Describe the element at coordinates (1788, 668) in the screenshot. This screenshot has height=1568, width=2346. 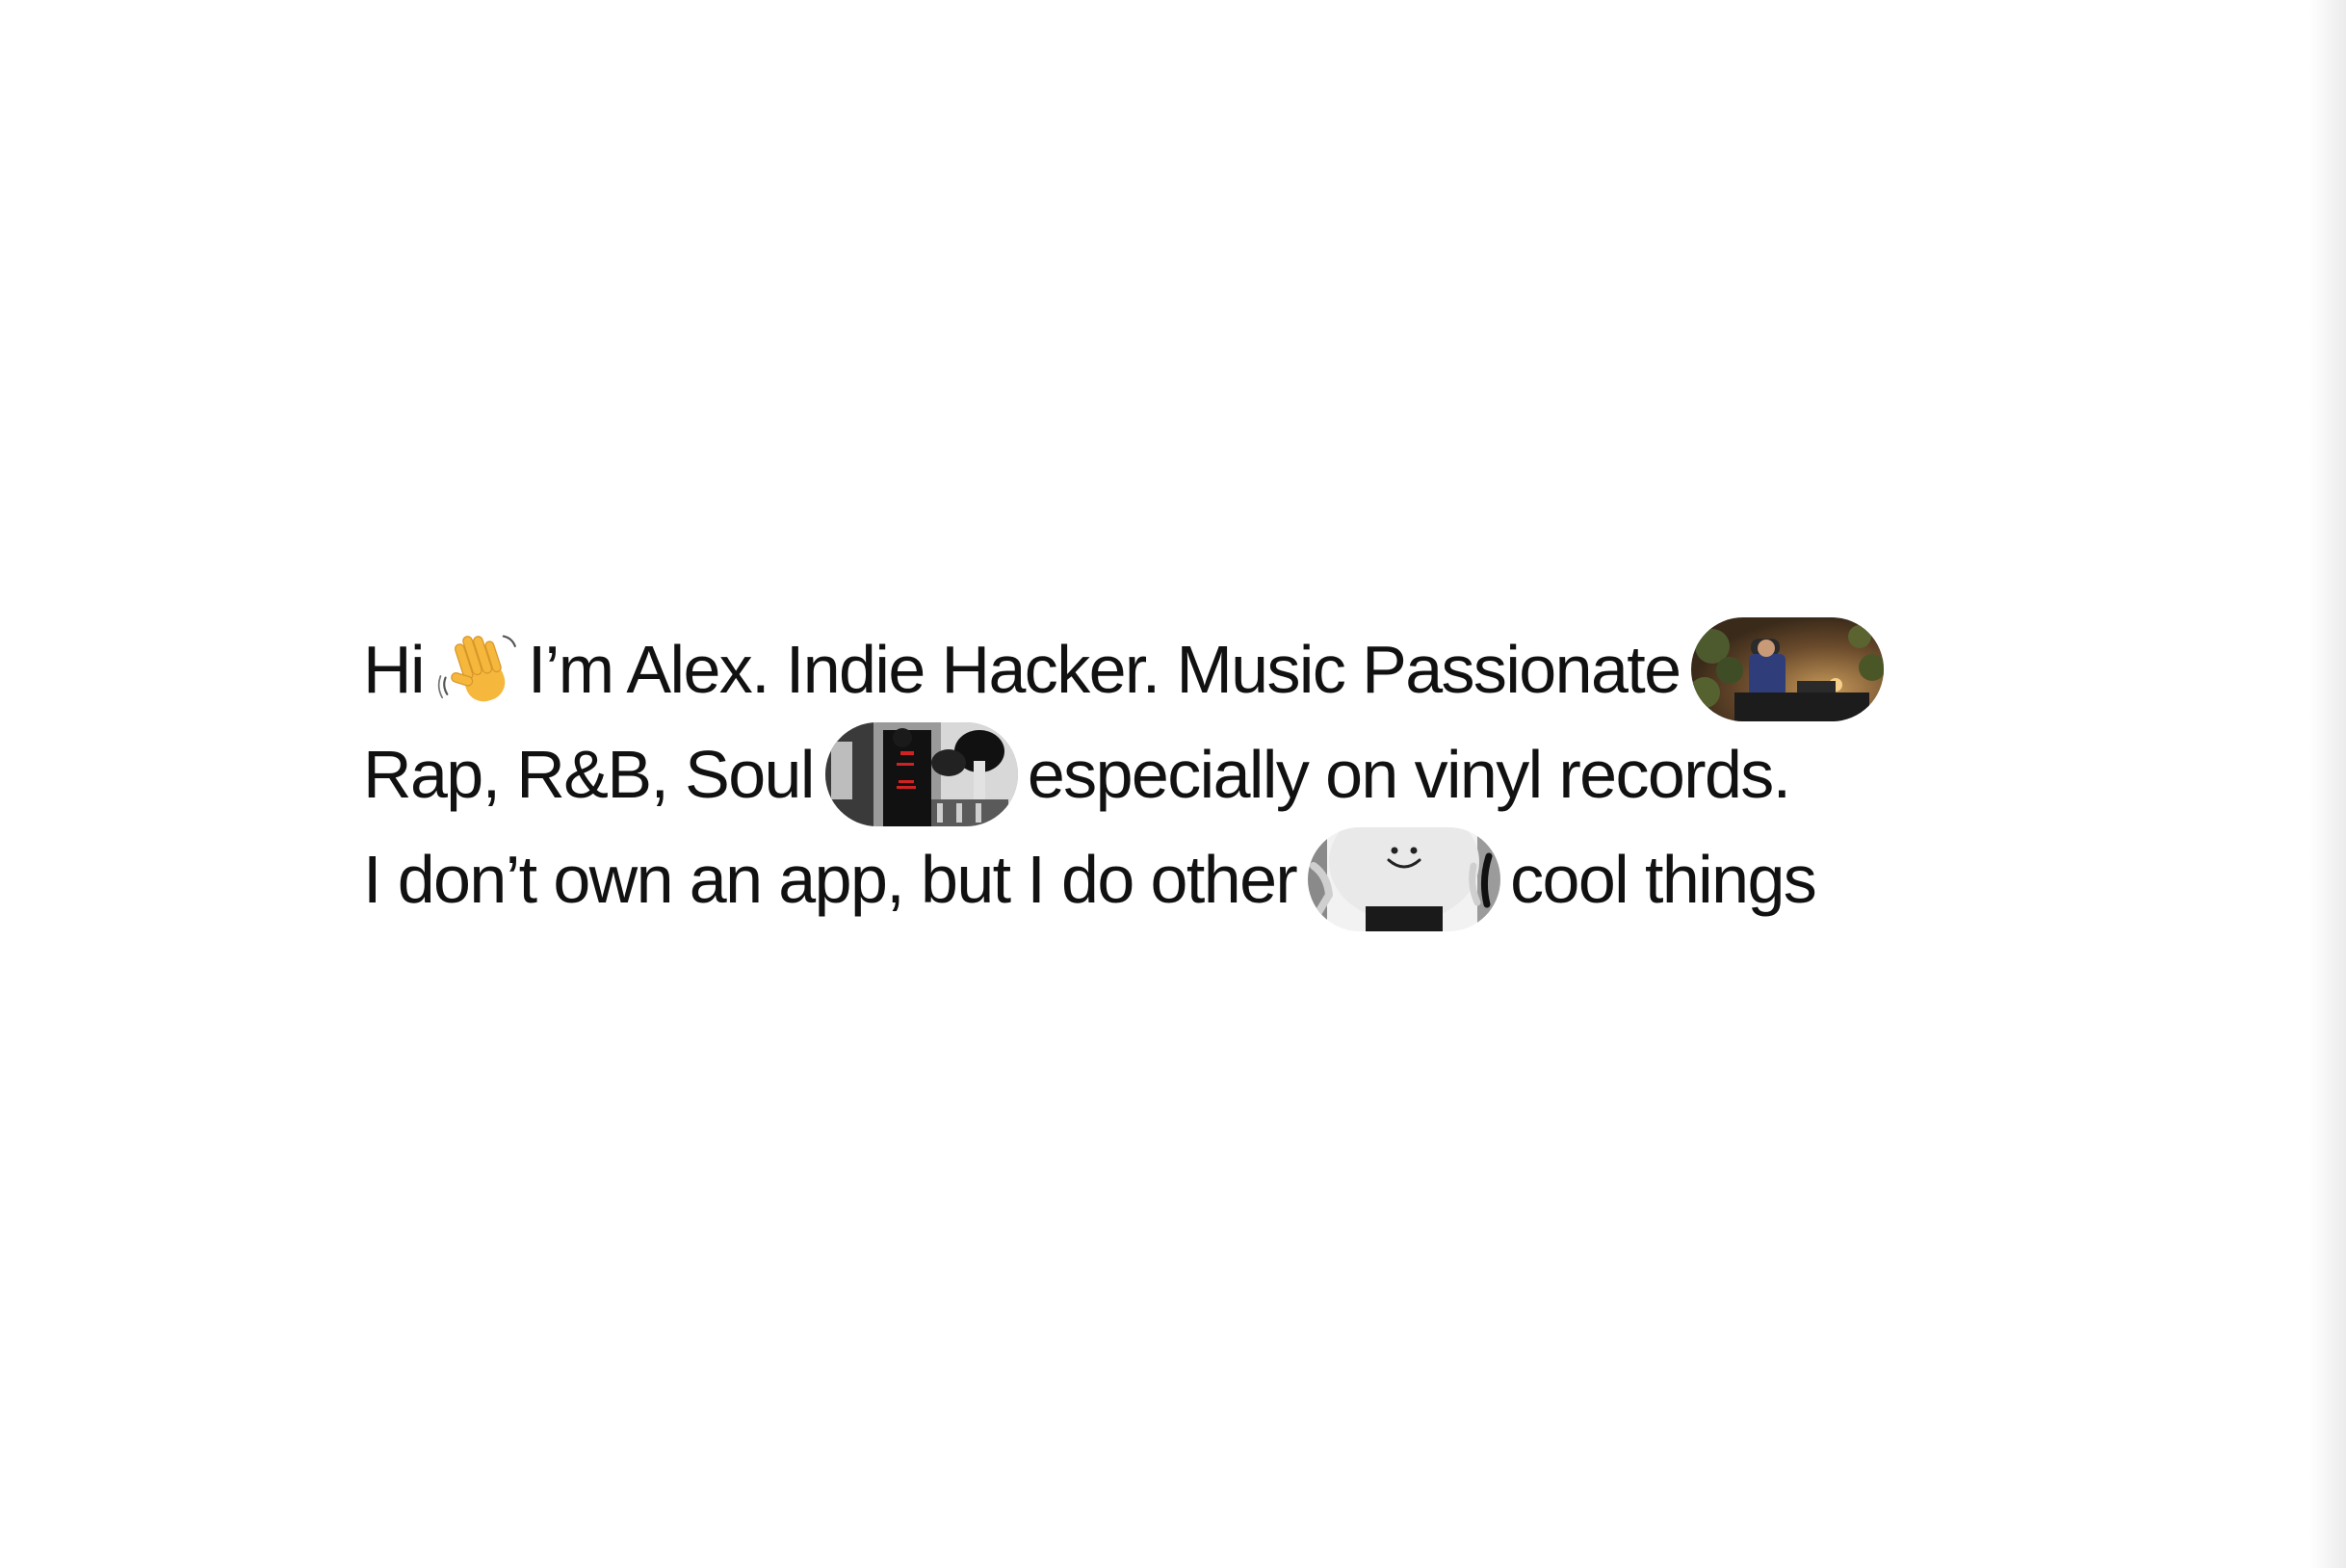
I see `dj-booth-photo` at that location.